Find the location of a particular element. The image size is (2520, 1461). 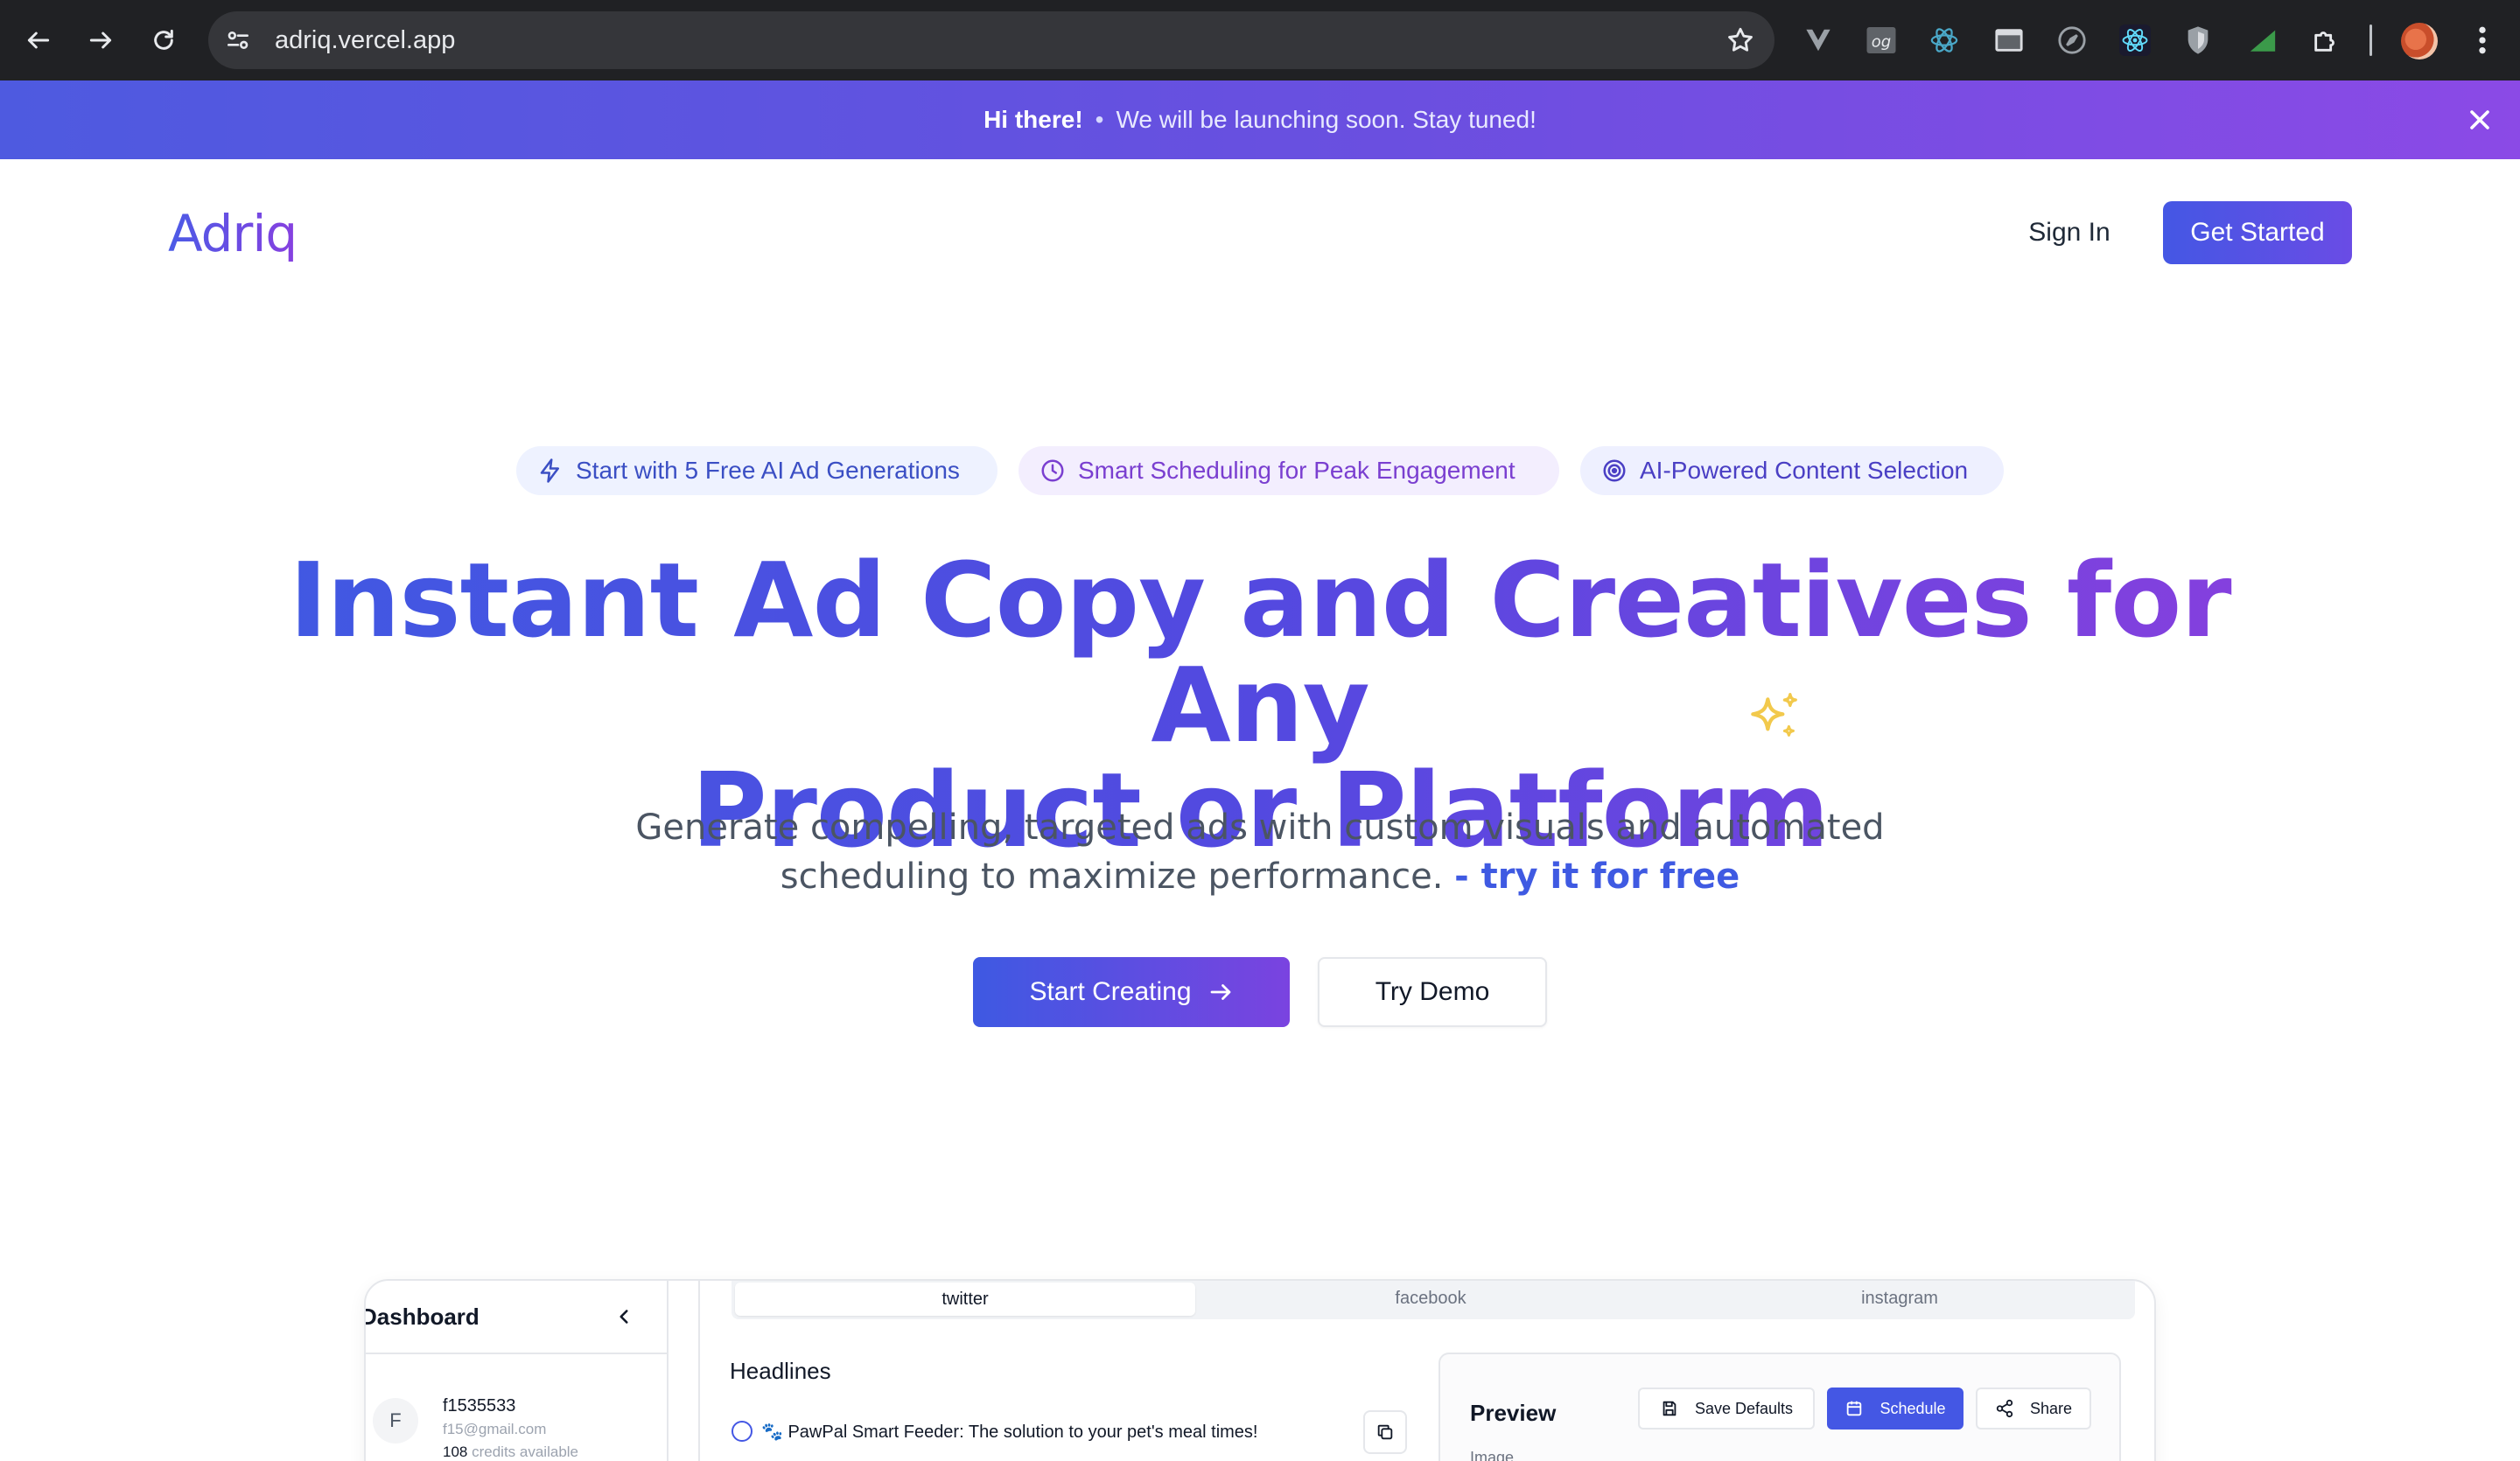

try-demo-button: Try Demo is located at coordinates (1432, 992).